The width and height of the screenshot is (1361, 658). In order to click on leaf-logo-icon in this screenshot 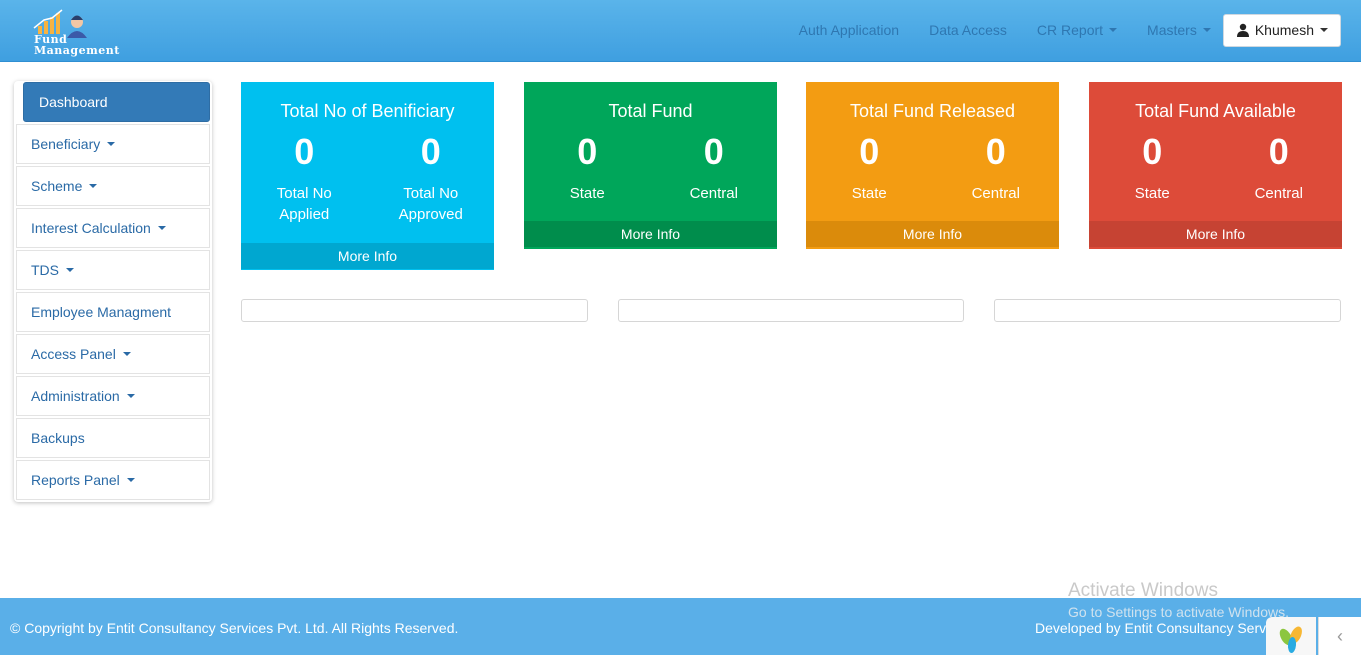, I will do `click(1290, 639)`.